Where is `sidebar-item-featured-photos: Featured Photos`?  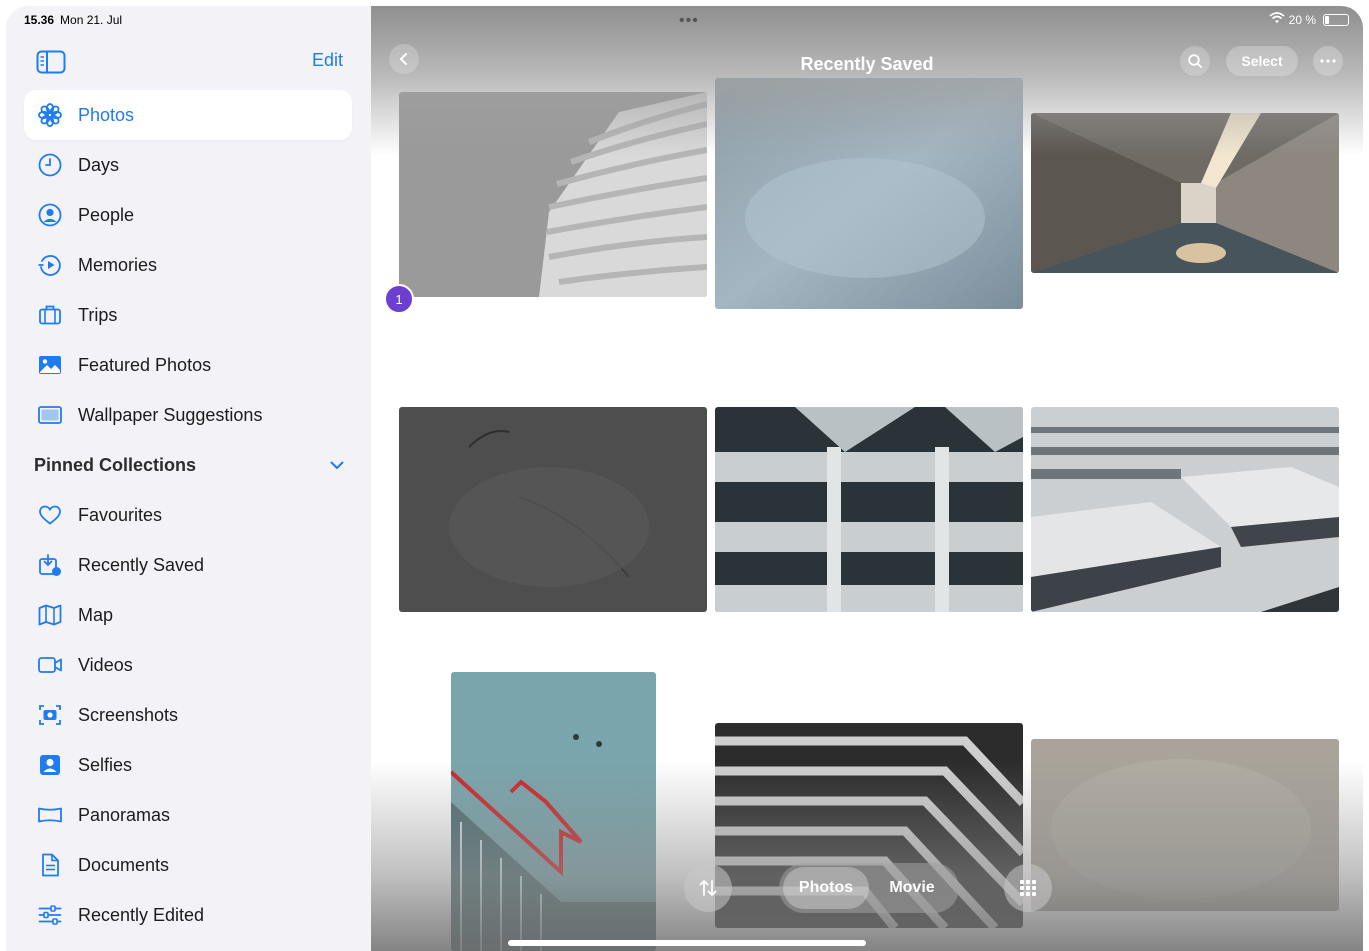 sidebar-item-featured-photos: Featured Photos is located at coordinates (188, 365).